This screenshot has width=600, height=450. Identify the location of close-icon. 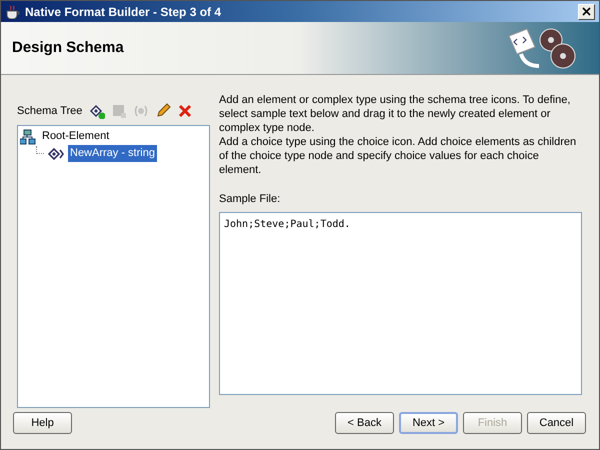
(586, 11).